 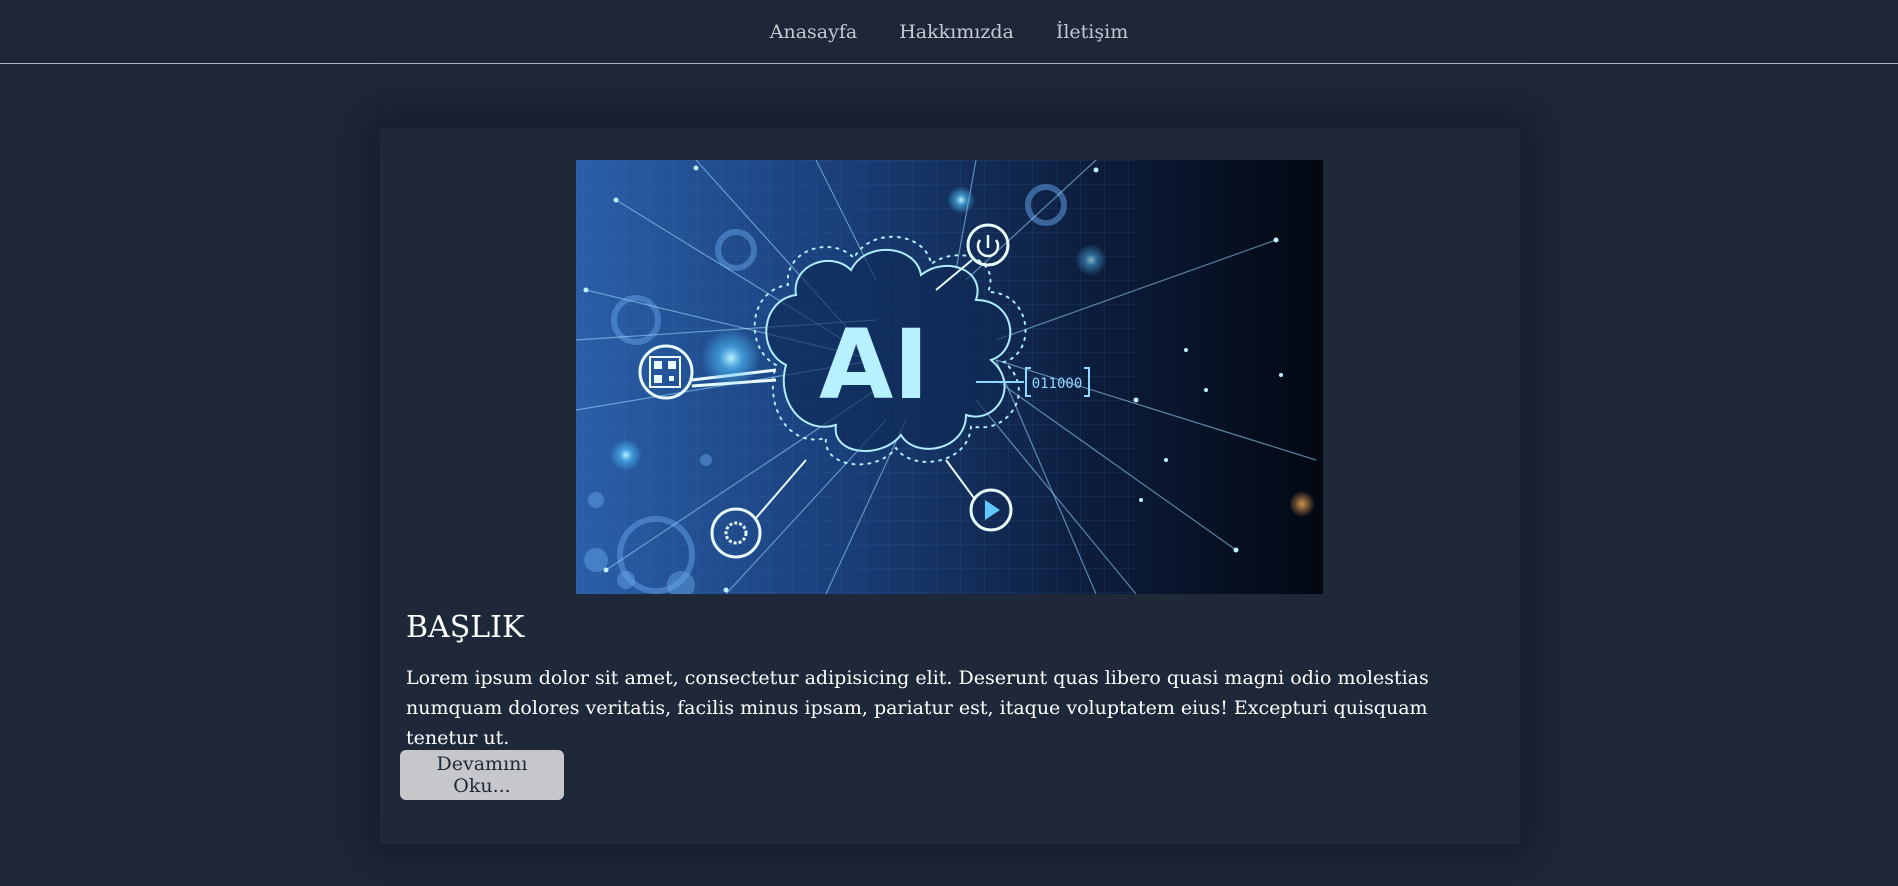 What do you see at coordinates (465, 627) in the screenshot?
I see `post-title: BAŞLIK` at bounding box center [465, 627].